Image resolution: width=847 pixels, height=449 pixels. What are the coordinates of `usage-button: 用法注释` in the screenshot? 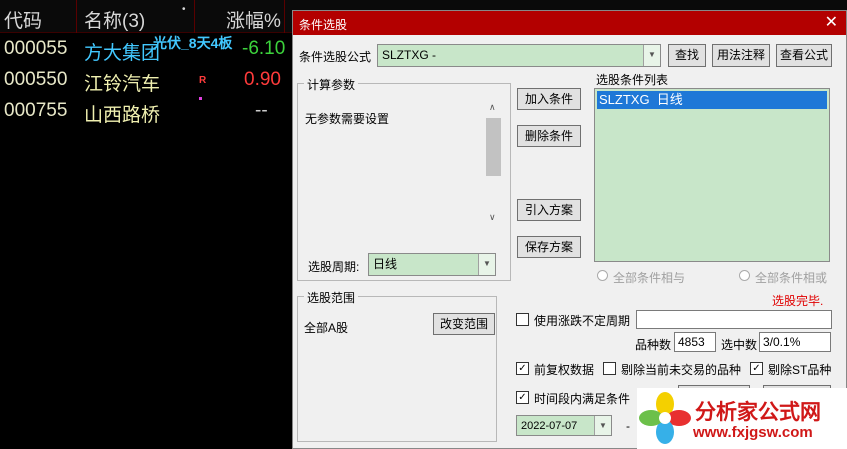 It's located at (741, 55).